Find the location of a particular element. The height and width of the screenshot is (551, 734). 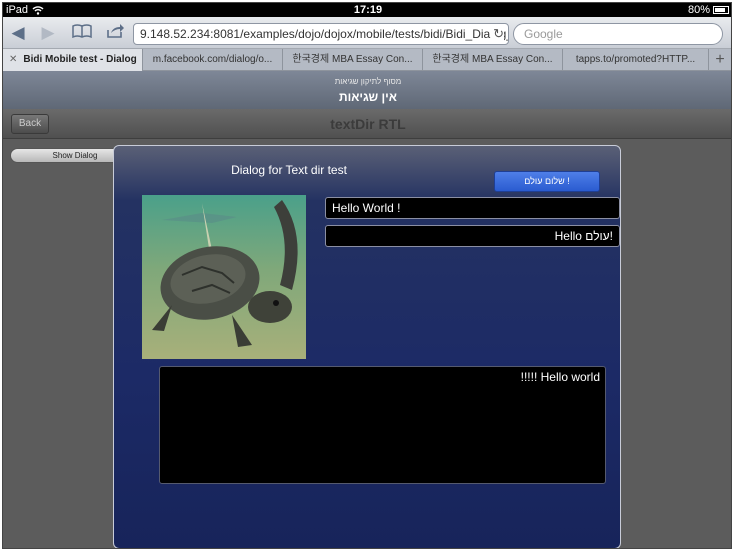

reload-icon: ↻ is located at coordinates (497, 34).